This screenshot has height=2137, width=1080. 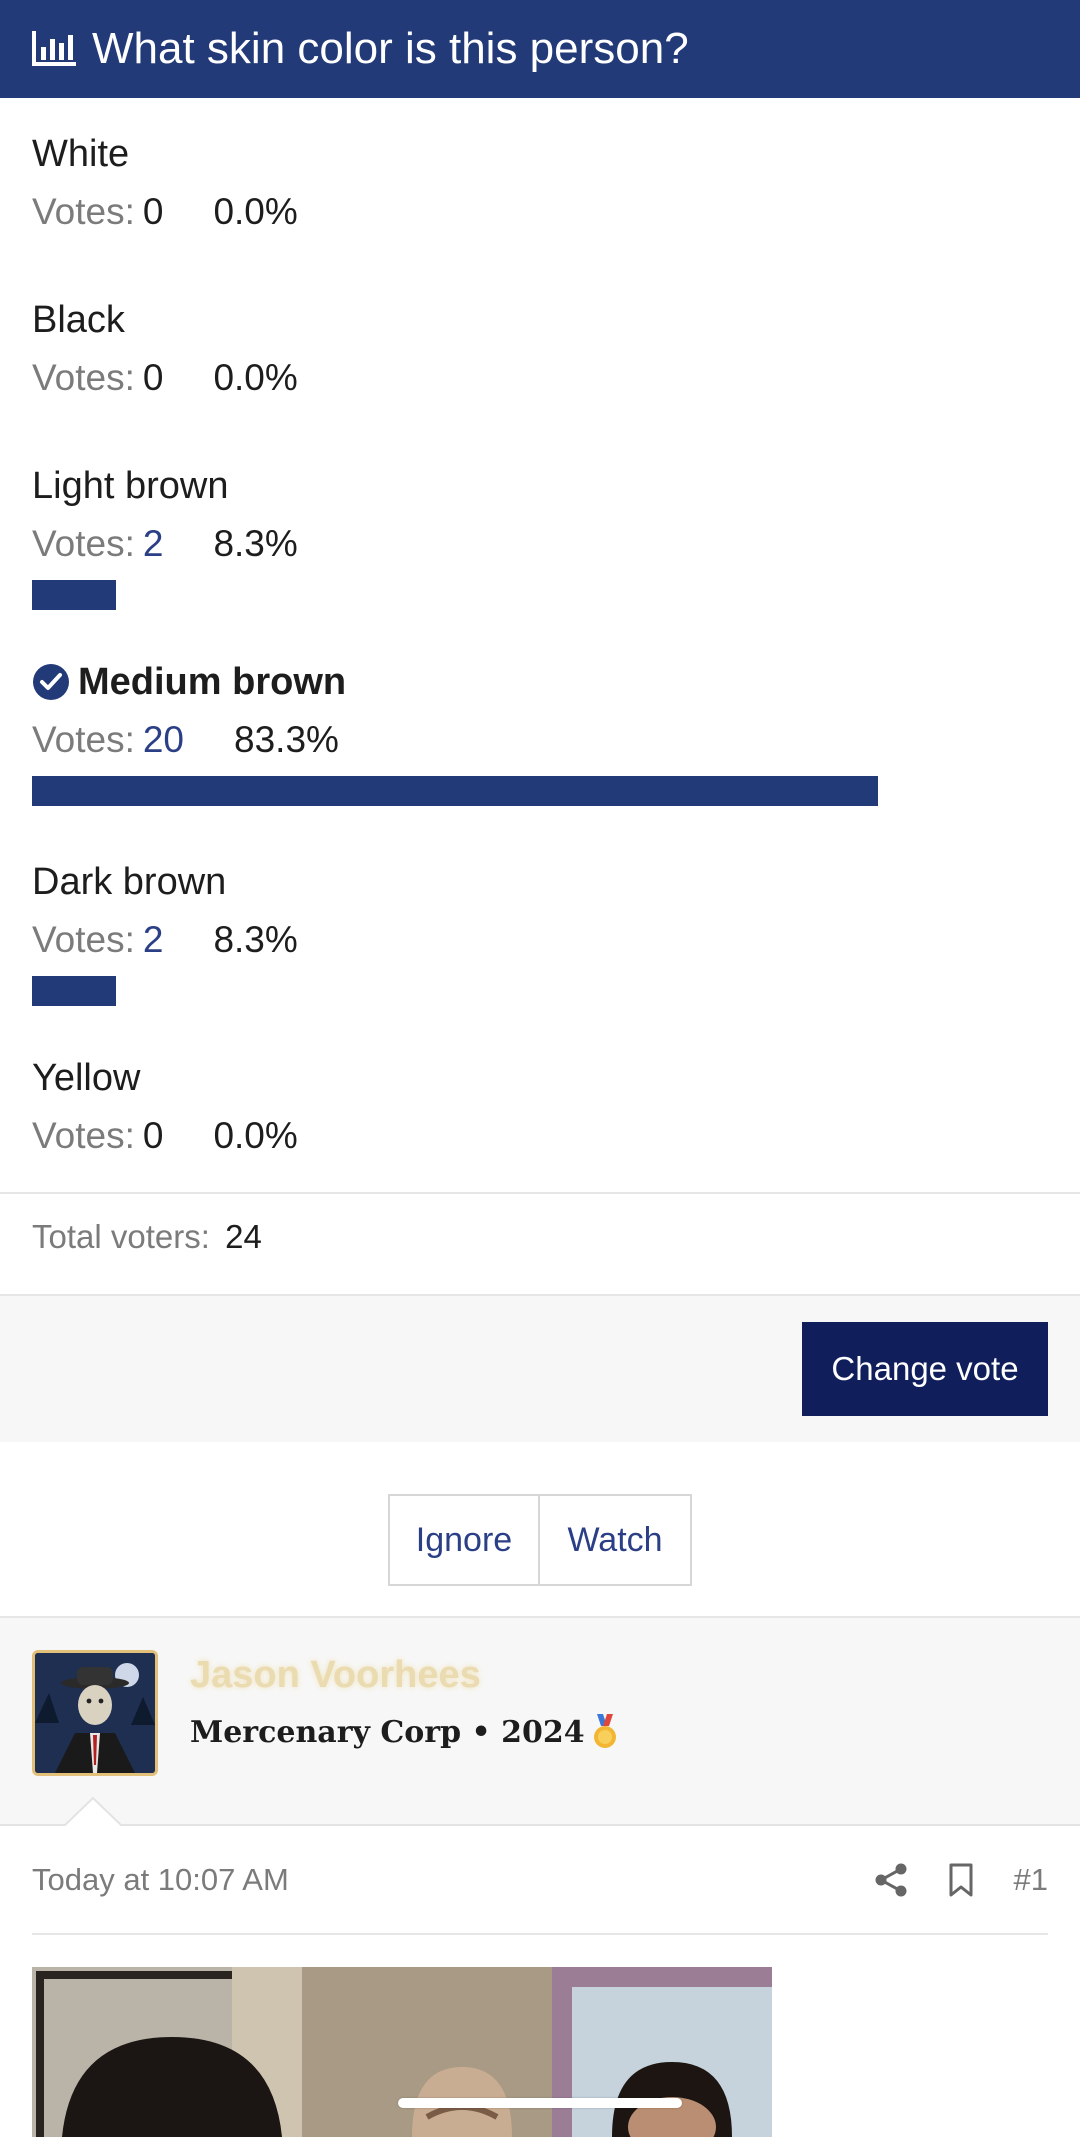 I want to click on total-voters: Total voters: 24, so click(x=147, y=1237).